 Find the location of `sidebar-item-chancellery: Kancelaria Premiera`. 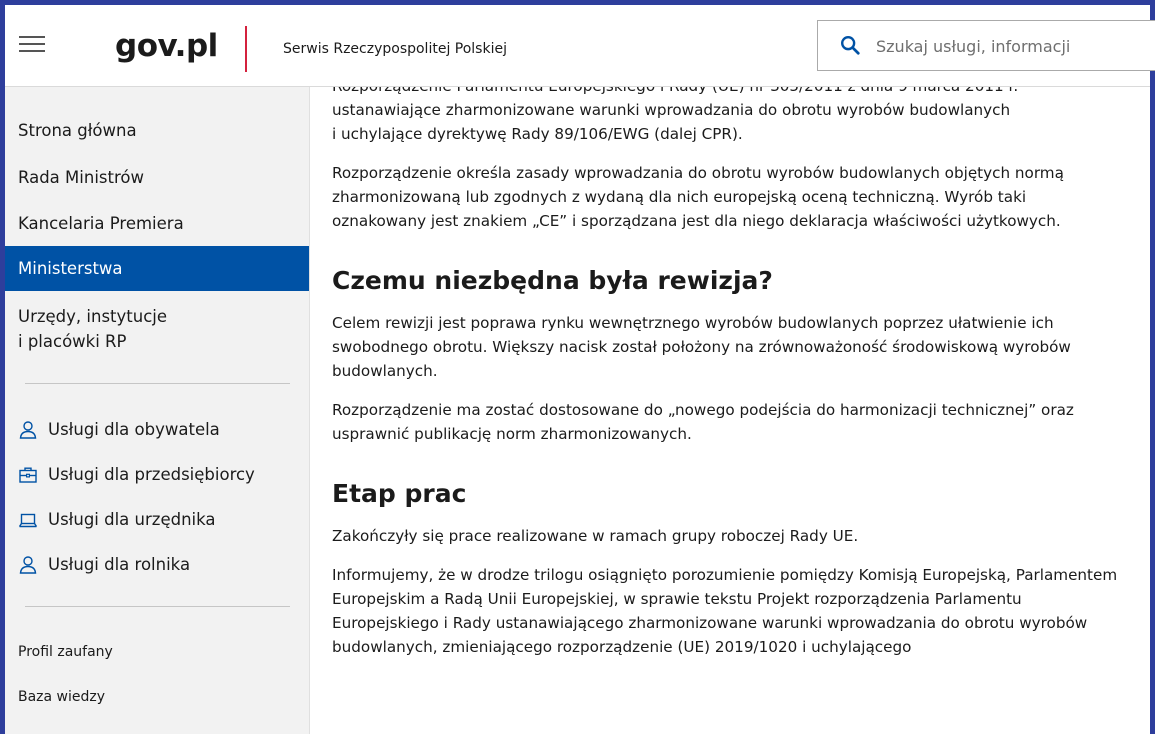

sidebar-item-chancellery: Kancelaria Premiera is located at coordinates (157, 223).